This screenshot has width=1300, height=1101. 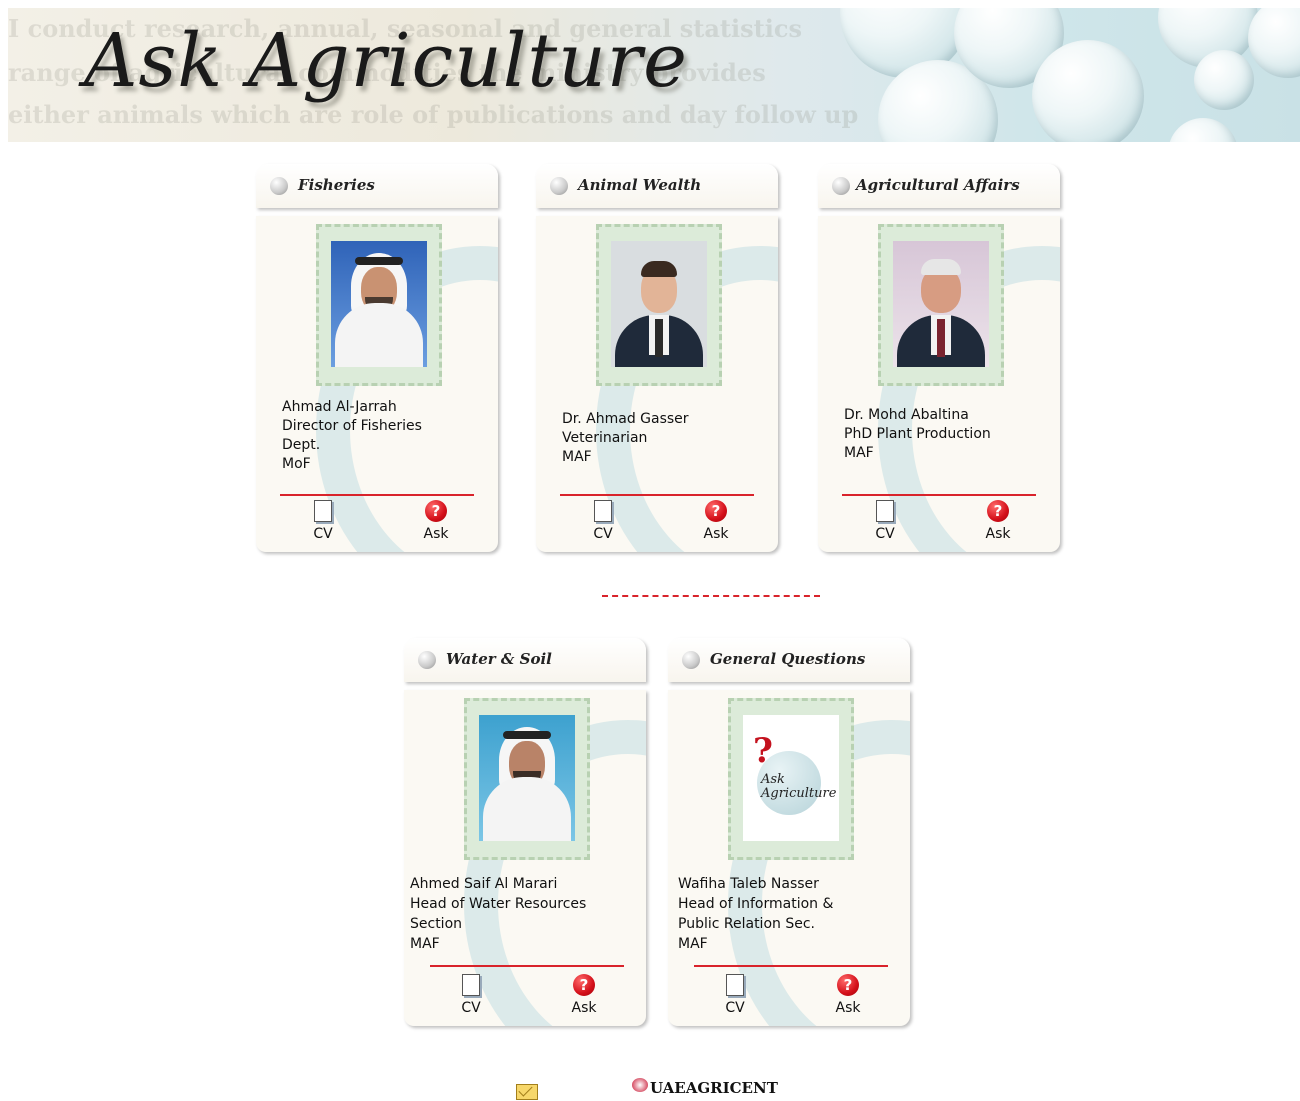 What do you see at coordinates (714, 1088) in the screenshot?
I see `footer-brand: UAEAGRICENT` at bounding box center [714, 1088].